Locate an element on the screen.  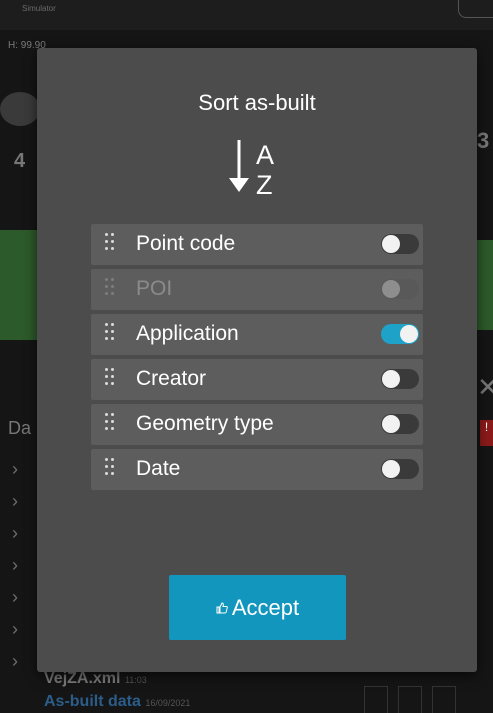
background-map-area is located at coordinates (20, 285).